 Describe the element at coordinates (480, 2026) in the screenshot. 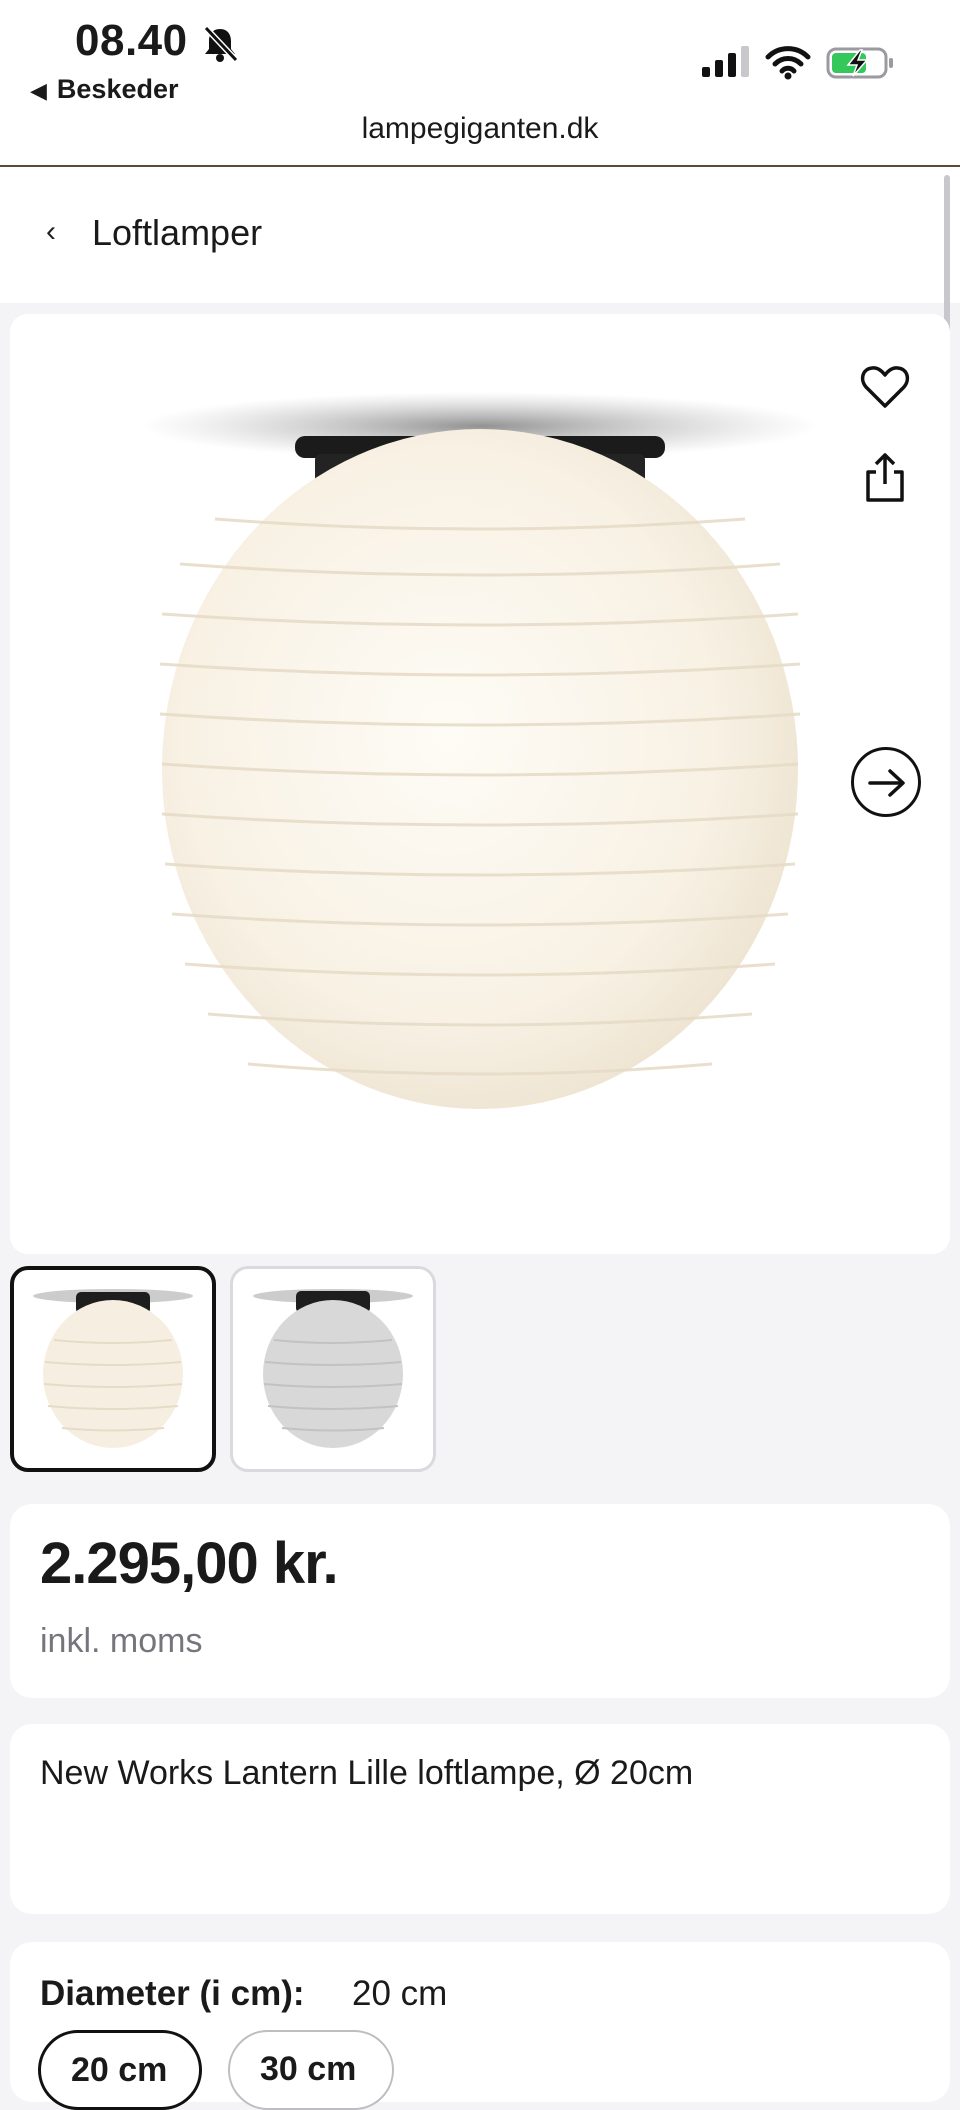

I see `variant-selector: Diameter (i cm): 20 cm 20 cm 30 cm` at that location.